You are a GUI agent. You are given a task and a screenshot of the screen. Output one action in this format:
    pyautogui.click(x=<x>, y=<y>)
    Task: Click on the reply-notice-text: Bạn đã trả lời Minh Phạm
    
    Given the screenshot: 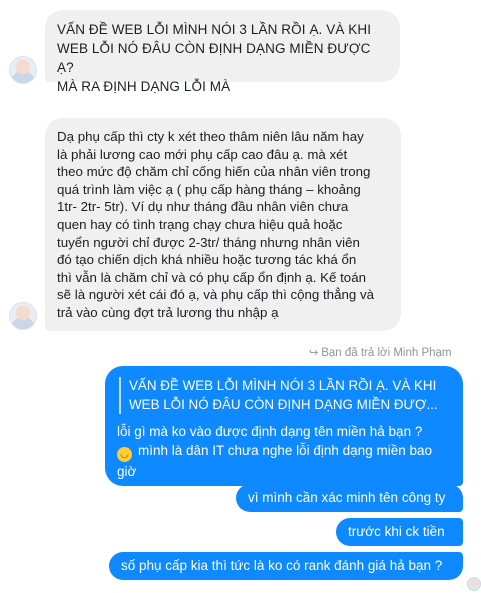 What is the action you would take?
    pyautogui.click(x=386, y=353)
    